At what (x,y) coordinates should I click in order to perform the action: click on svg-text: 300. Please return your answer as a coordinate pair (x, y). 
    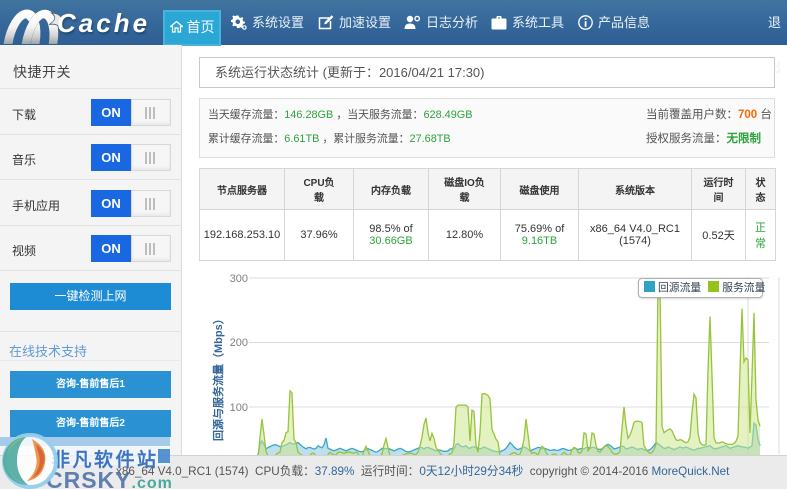
    Looking at the image, I should click on (239, 279).